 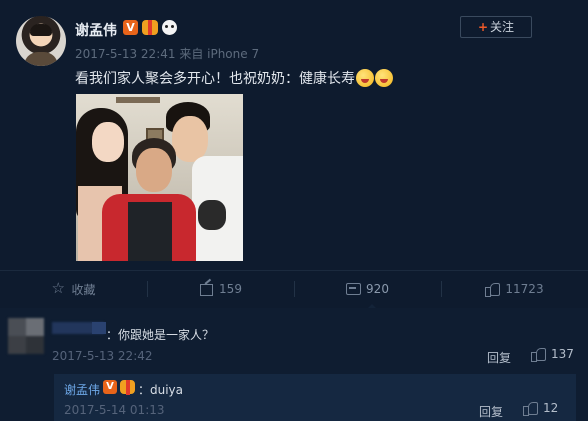 What do you see at coordinates (160, 335) in the screenshot?
I see `comment-text: ：你跟她是一家人？` at bounding box center [160, 335].